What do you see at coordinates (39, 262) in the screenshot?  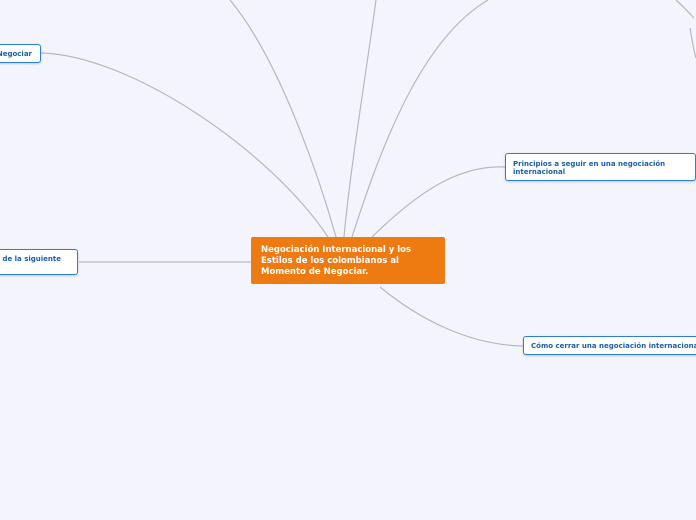 I see `topic-de-la-siguiente: de la siguiente` at bounding box center [39, 262].